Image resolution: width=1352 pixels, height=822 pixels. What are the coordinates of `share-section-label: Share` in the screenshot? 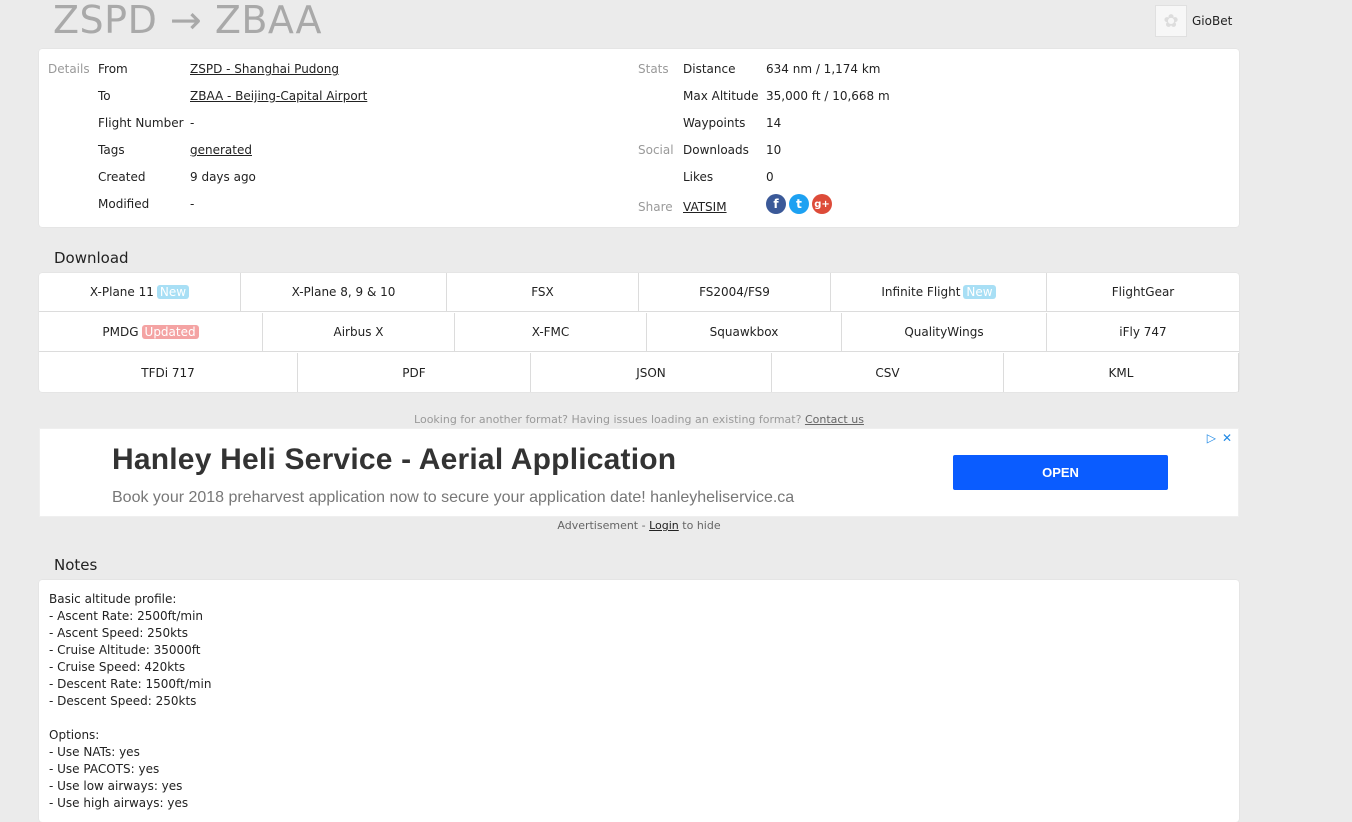 It's located at (655, 207).